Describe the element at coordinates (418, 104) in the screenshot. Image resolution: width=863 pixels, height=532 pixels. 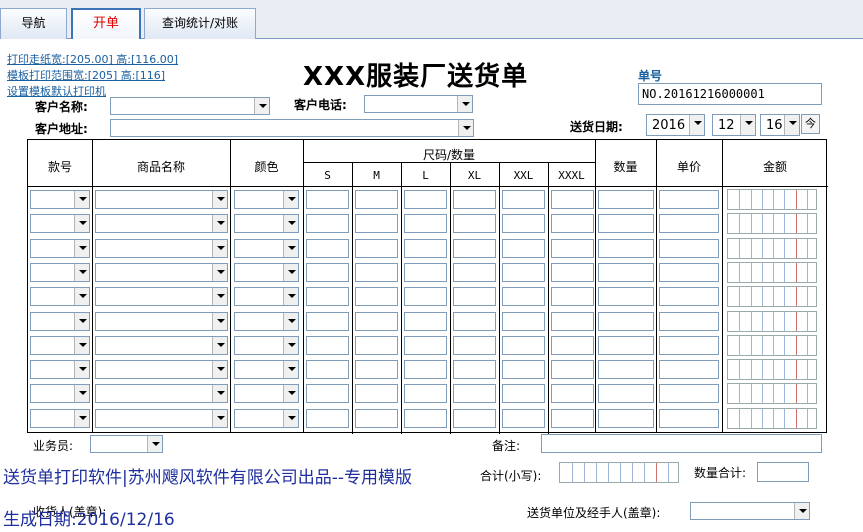
I see `customer-phone-combo` at that location.